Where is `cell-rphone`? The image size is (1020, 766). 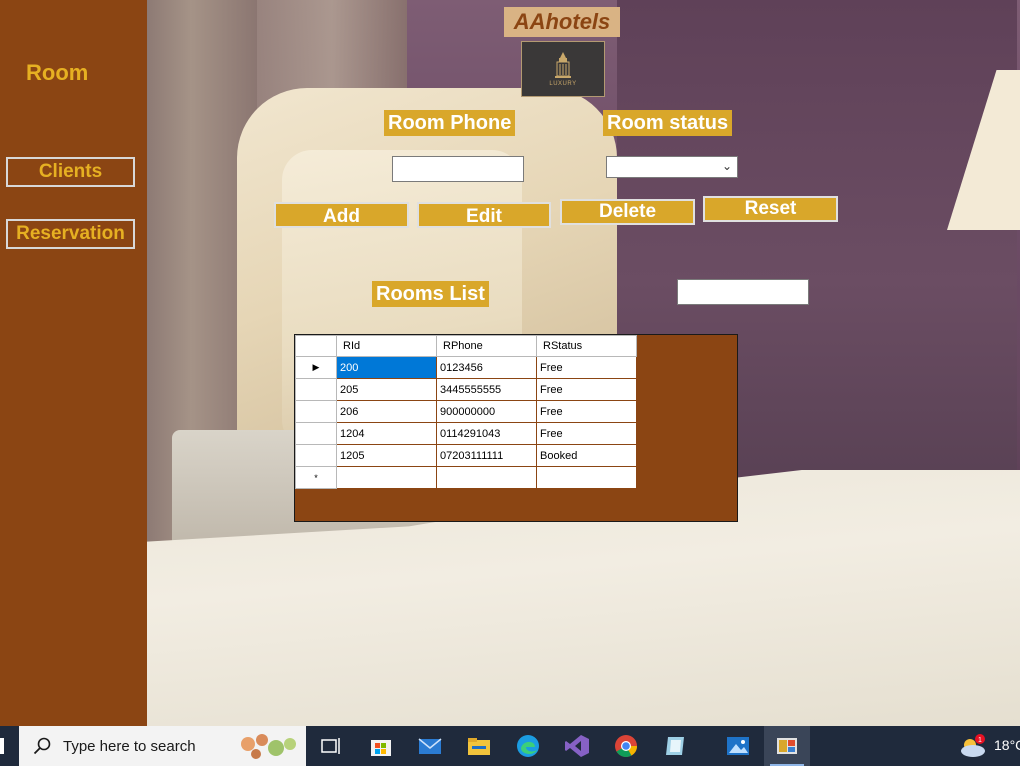
cell-rphone is located at coordinates (486, 477).